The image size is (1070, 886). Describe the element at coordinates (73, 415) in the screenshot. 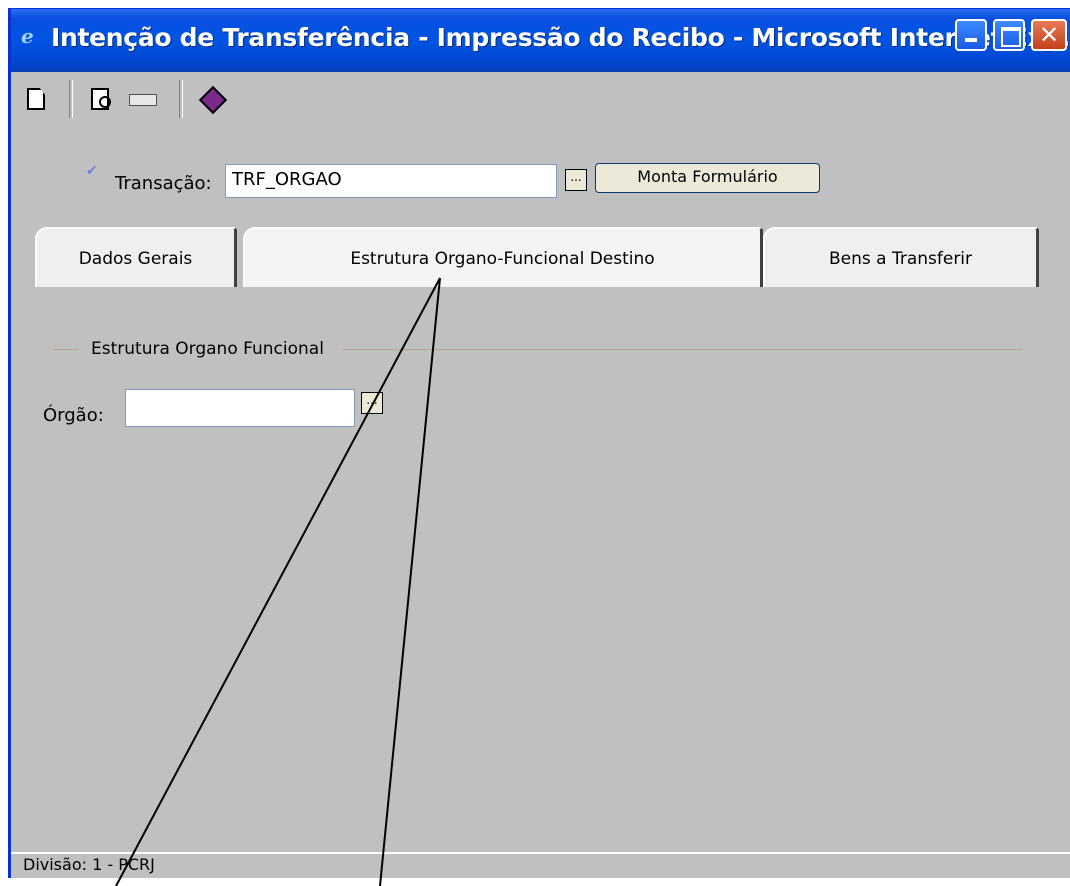

I see `orgao-label: Órgão:` at that location.